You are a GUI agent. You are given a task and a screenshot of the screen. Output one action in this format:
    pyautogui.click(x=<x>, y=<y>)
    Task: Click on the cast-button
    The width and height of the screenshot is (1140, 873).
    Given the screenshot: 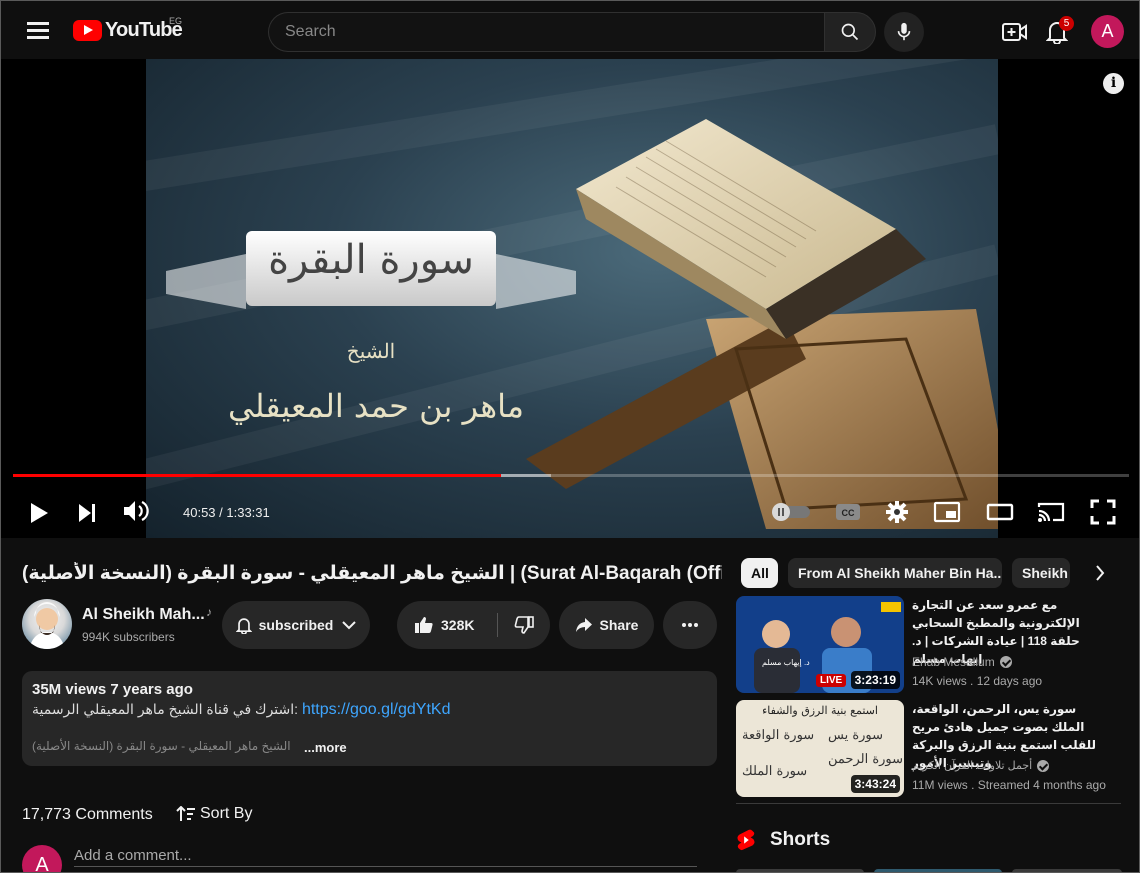 What is the action you would take?
    pyautogui.click(x=1051, y=512)
    